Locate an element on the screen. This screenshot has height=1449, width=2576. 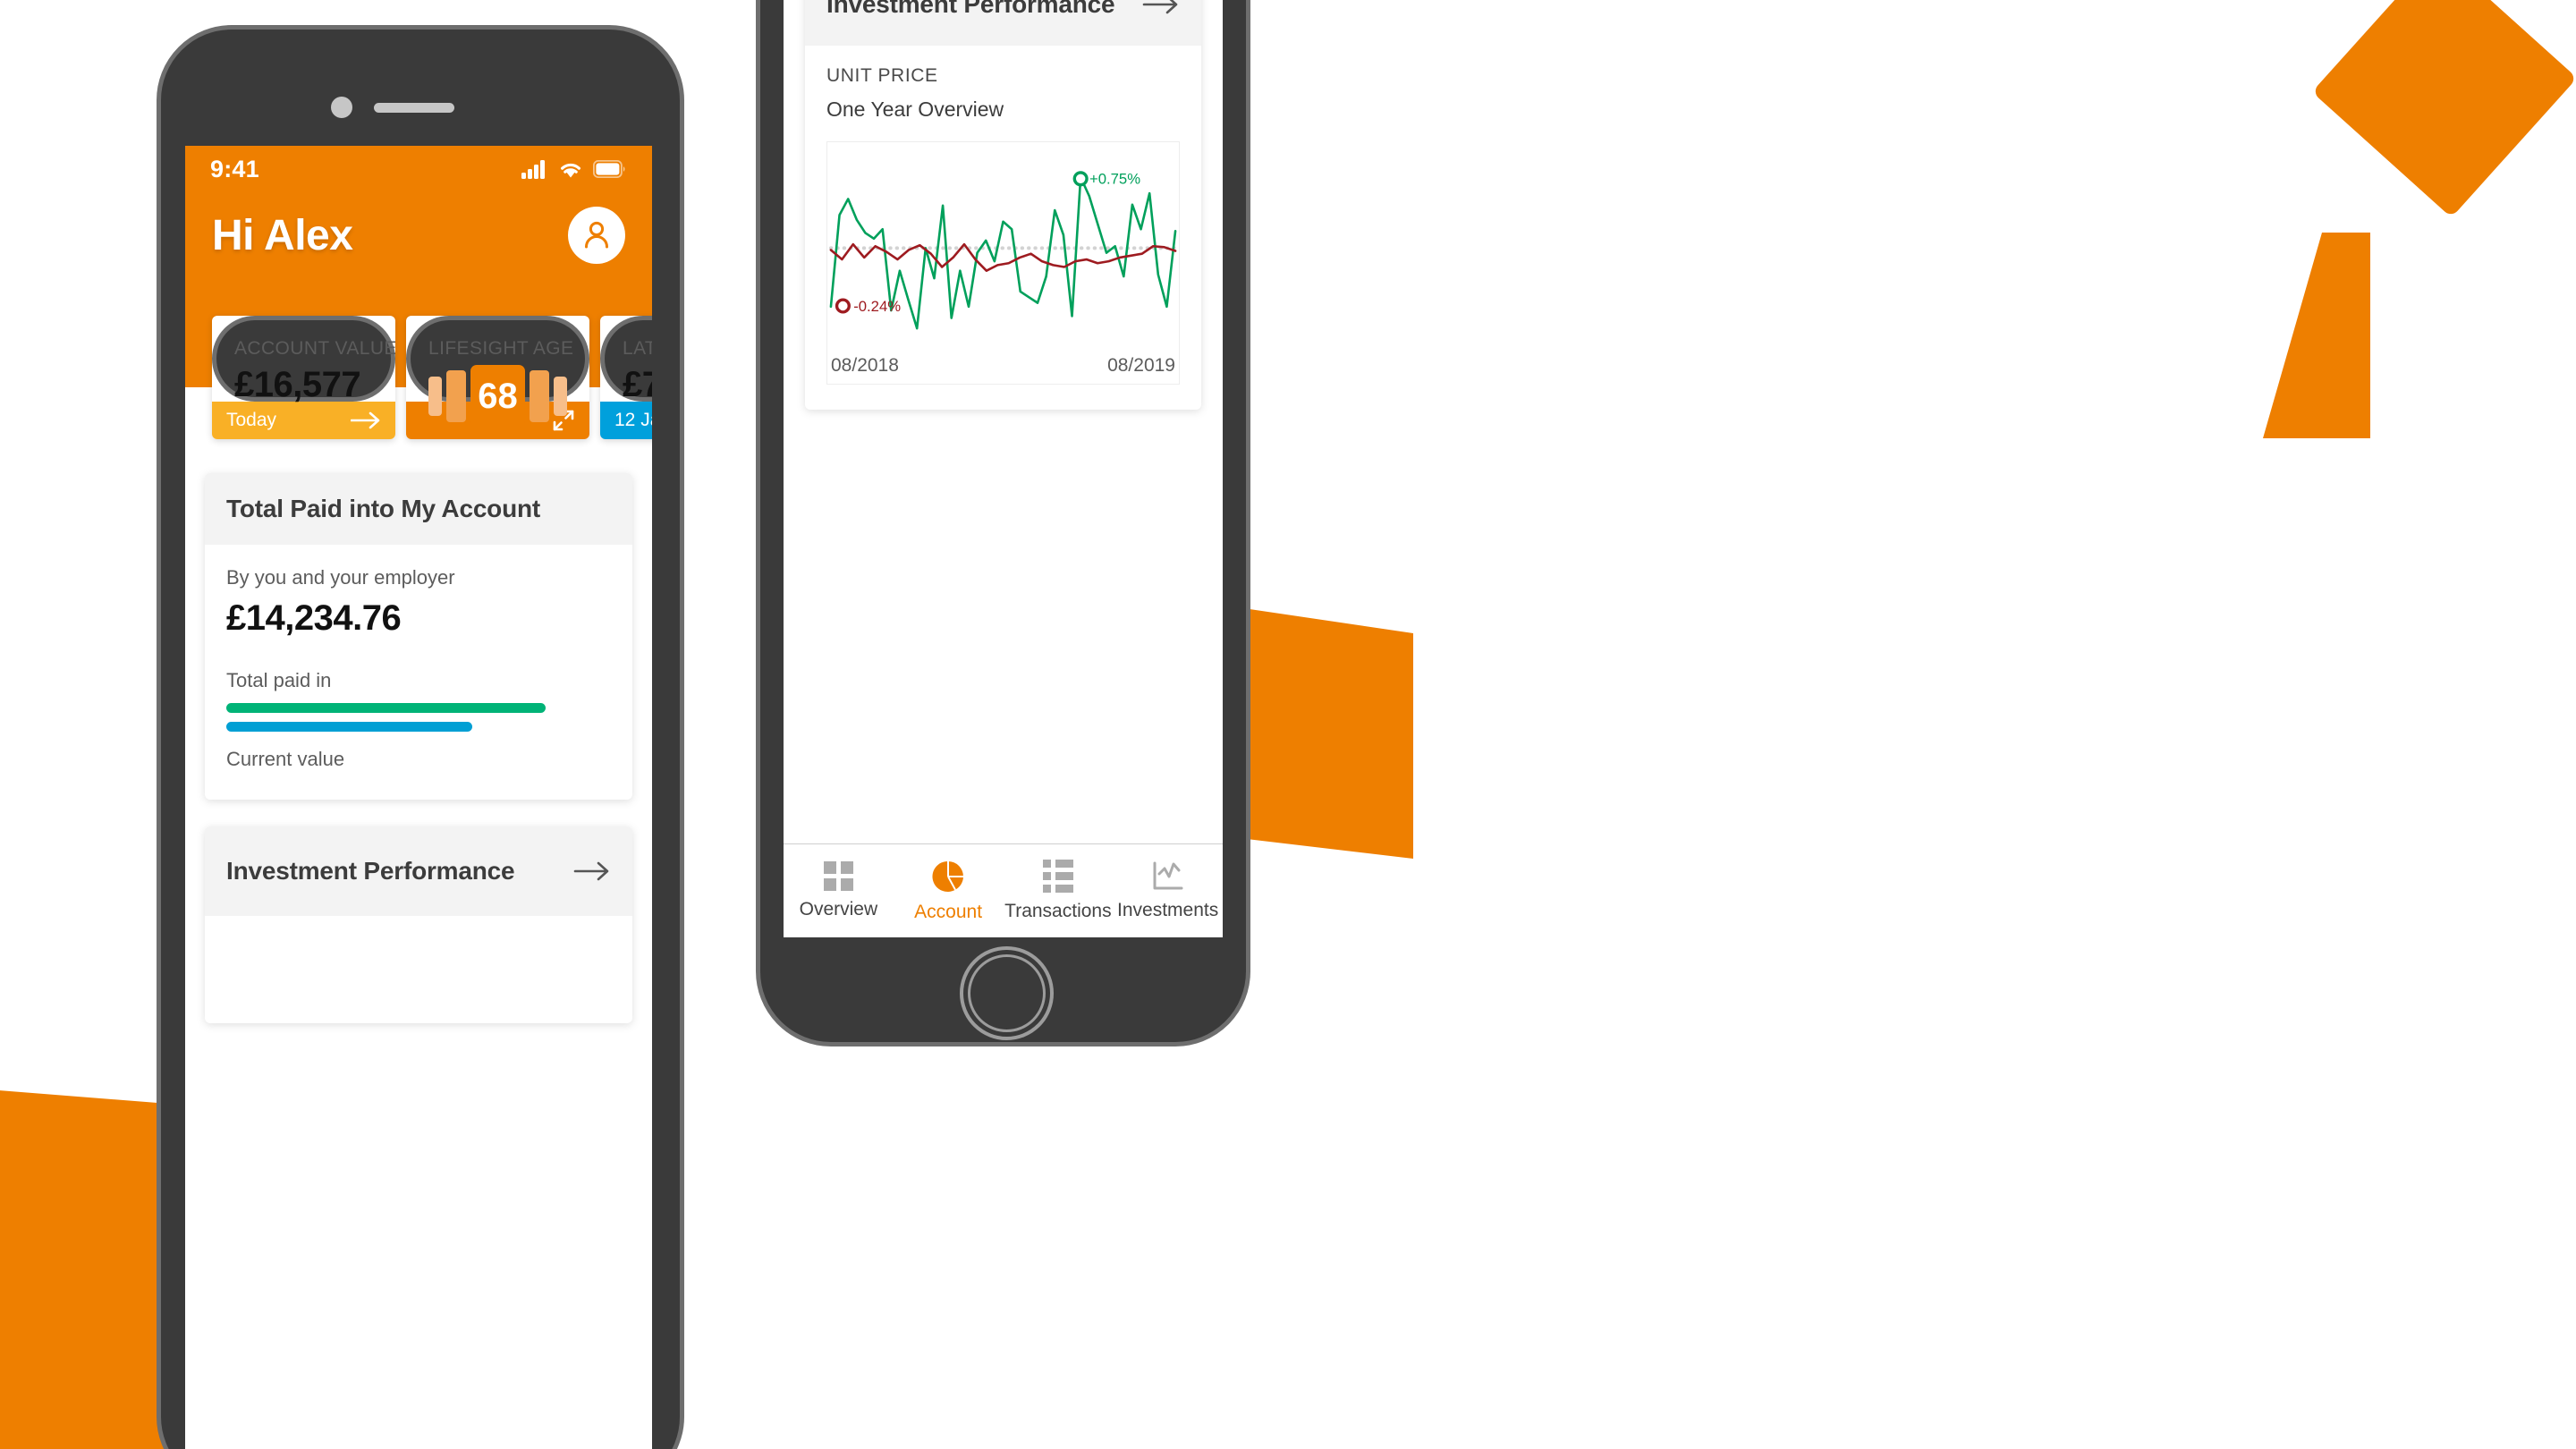
chart-x-axis-labels: 08/2018 08/2019 is located at coordinates (1003, 366).